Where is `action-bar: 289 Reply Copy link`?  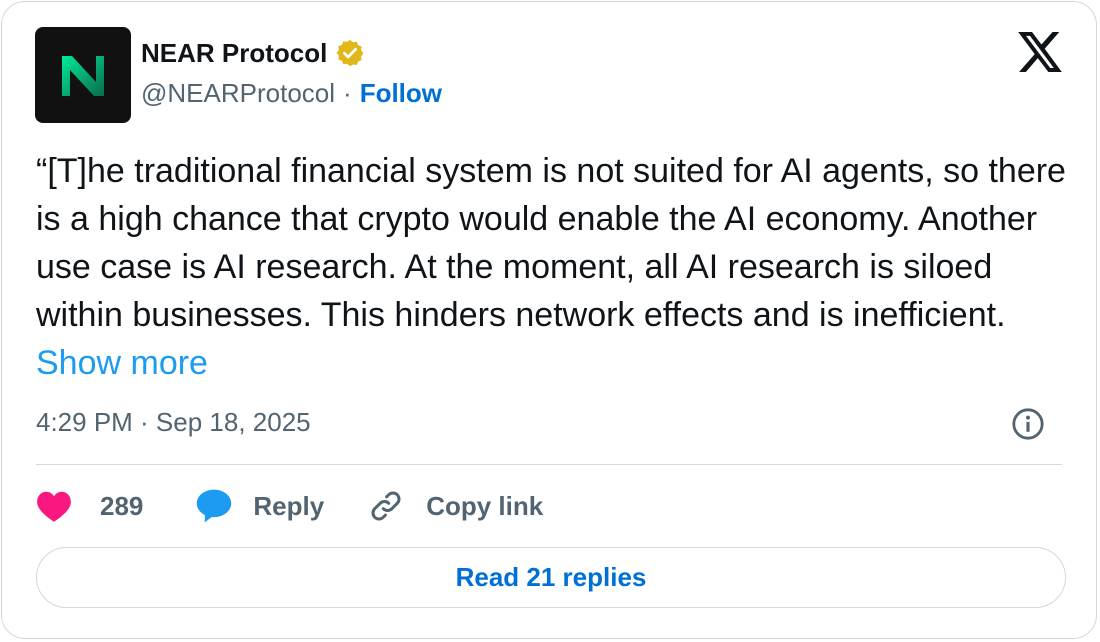 action-bar: 289 Reply Copy link is located at coordinates (289, 506).